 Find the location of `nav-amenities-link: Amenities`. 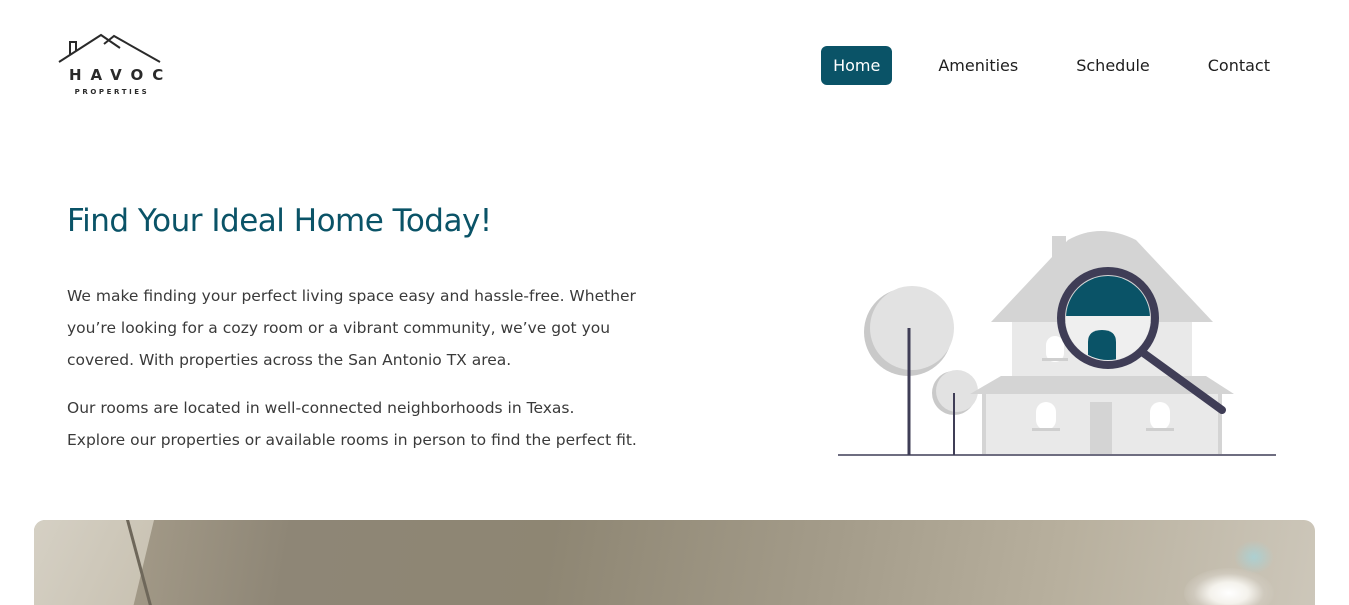

nav-amenities-link: Amenities is located at coordinates (978, 65).